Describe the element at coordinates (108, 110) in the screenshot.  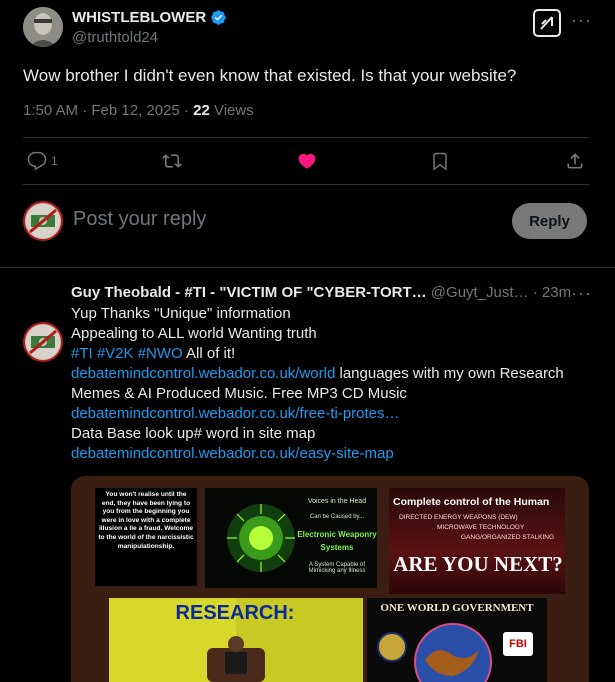
I see `post-time: 1:50 AM · Feb 12, 2025 ·` at that location.